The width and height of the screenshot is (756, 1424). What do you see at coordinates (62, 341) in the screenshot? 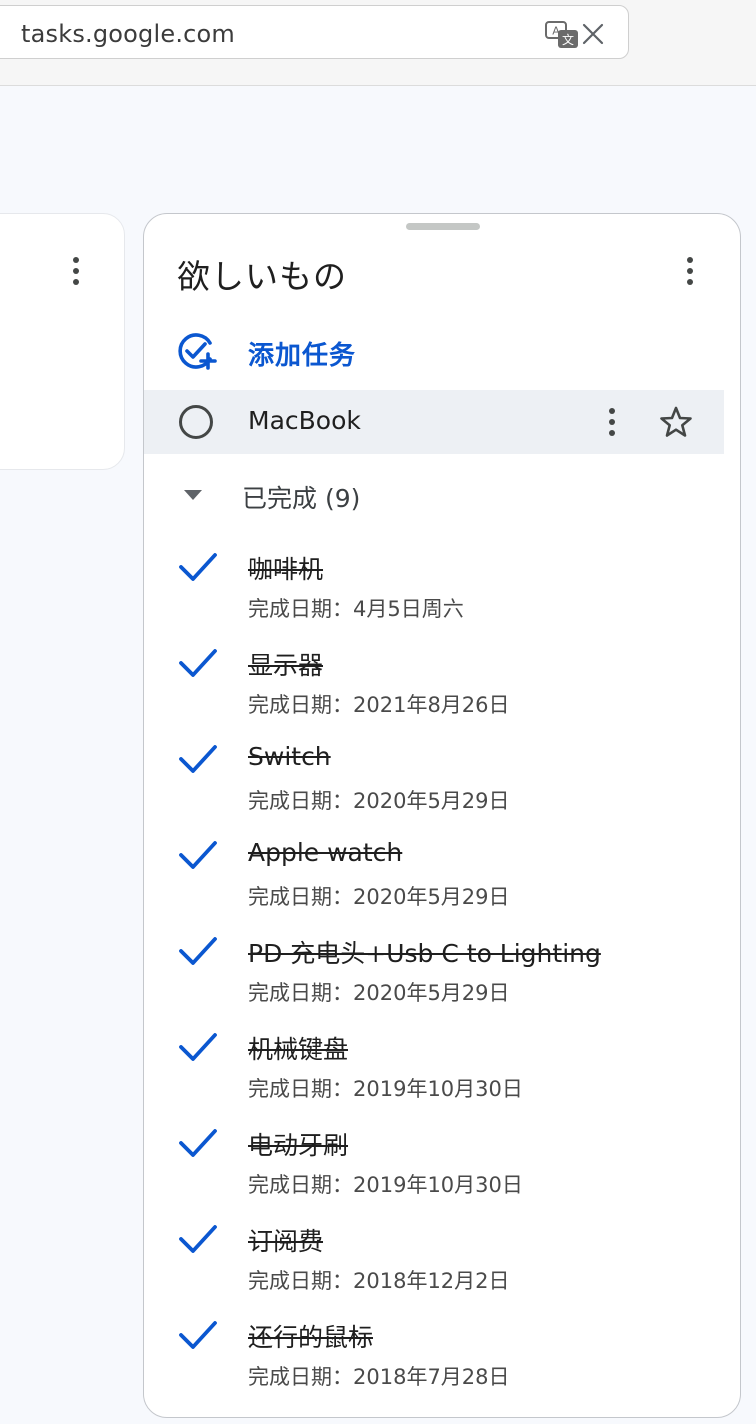
I see `adjacent-list-card` at bounding box center [62, 341].